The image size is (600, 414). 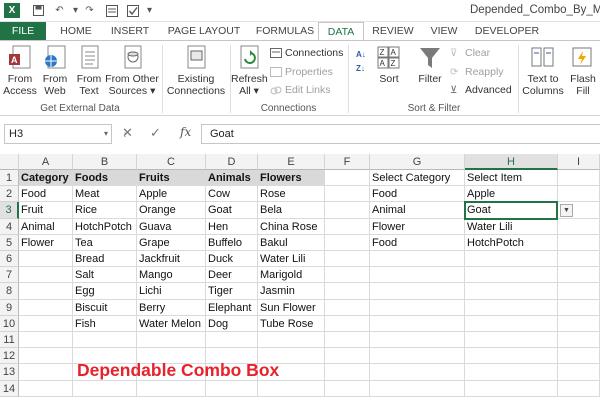 What do you see at coordinates (89, 10) in the screenshot?
I see `redo-icon: ↷` at bounding box center [89, 10].